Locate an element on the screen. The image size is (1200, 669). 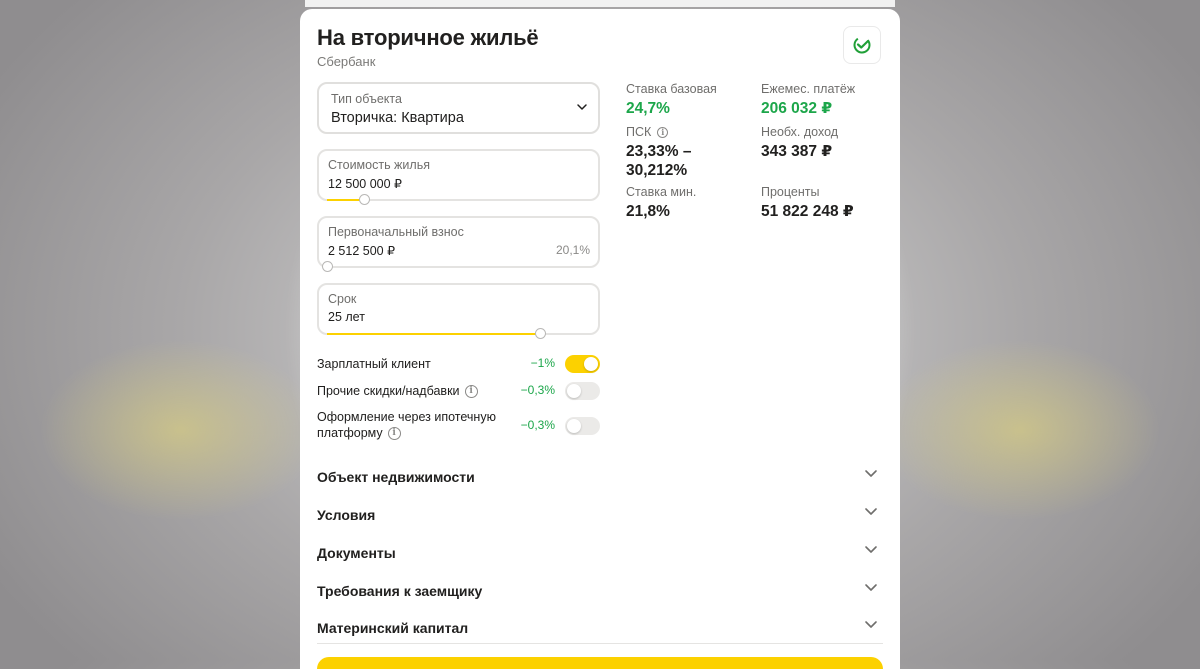
price-field: Стоимость жилья 12 500 000 ₽ is located at coordinates (458, 177).